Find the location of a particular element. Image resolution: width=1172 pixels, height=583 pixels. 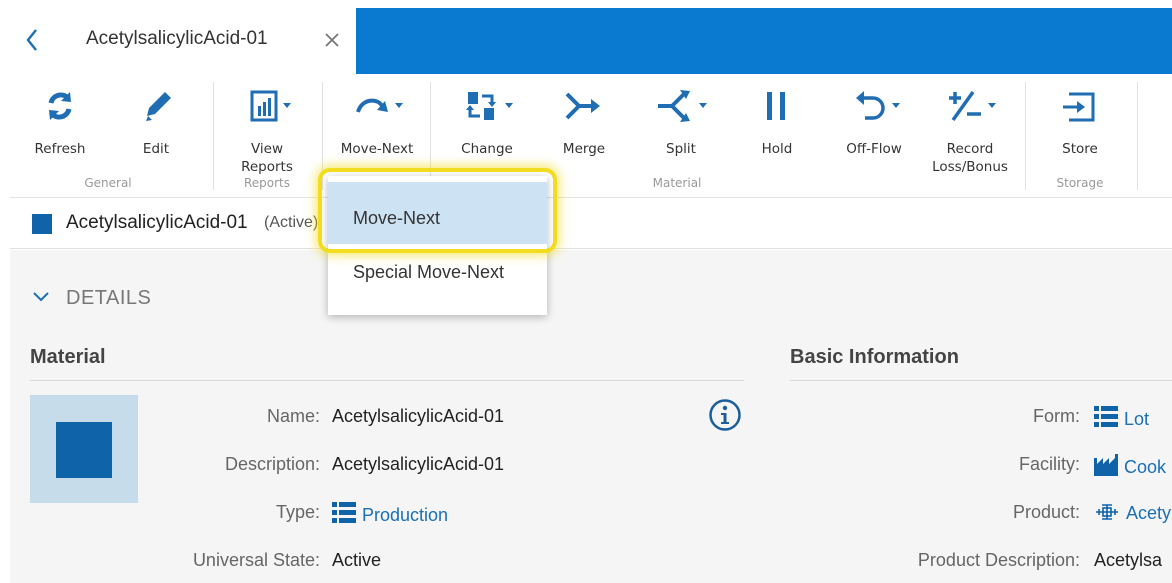

field-label-description: Description: is located at coordinates (272, 464).